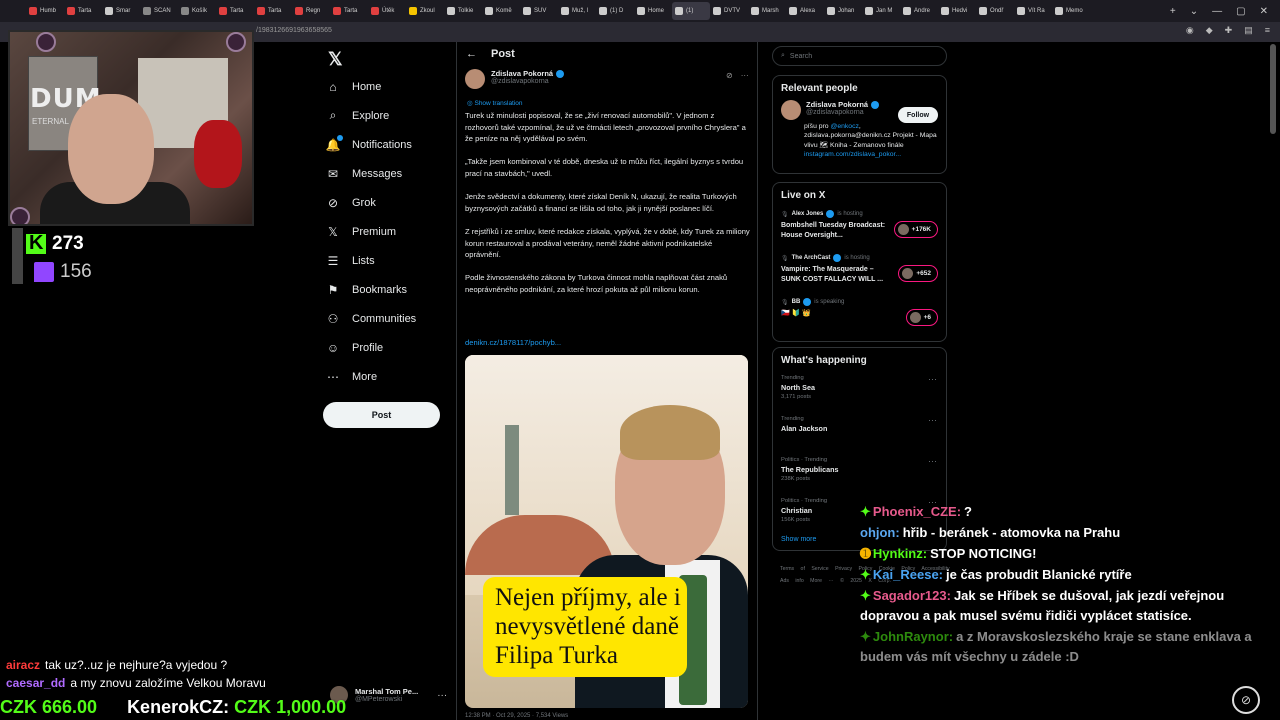 The height and width of the screenshot is (720, 1280). I want to click on user-handle: @zdislavapokorna, so click(842, 112).